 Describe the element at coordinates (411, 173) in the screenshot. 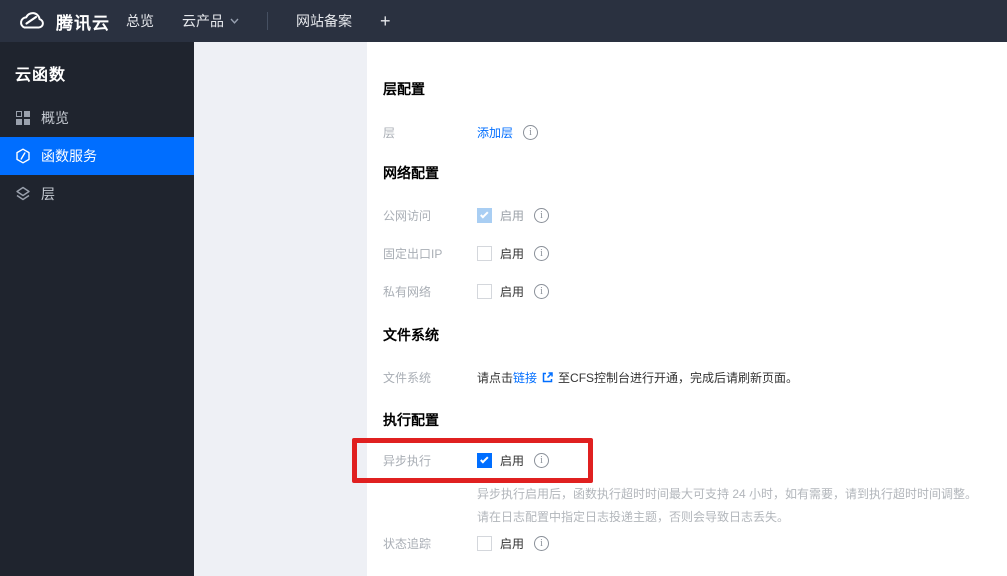

I see `section-heading-network-config: 网络配置` at that location.